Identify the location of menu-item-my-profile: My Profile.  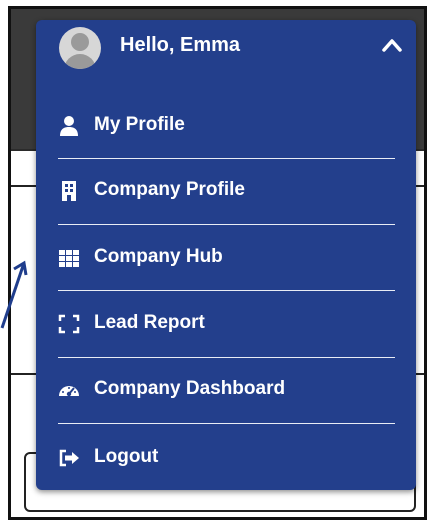
(226, 127).